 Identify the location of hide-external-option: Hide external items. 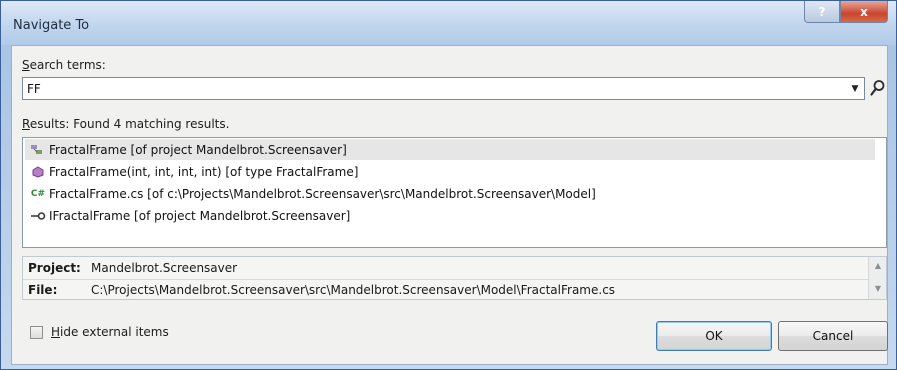
(99, 332).